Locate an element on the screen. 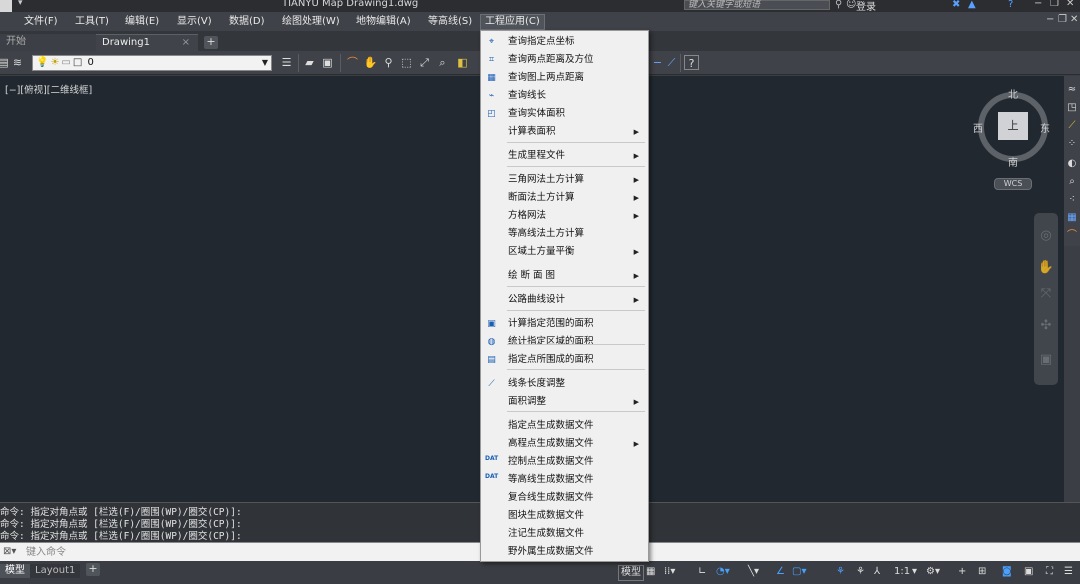  menu-item-17: ⟋ 线条长度调整 is located at coordinates (564, 384).